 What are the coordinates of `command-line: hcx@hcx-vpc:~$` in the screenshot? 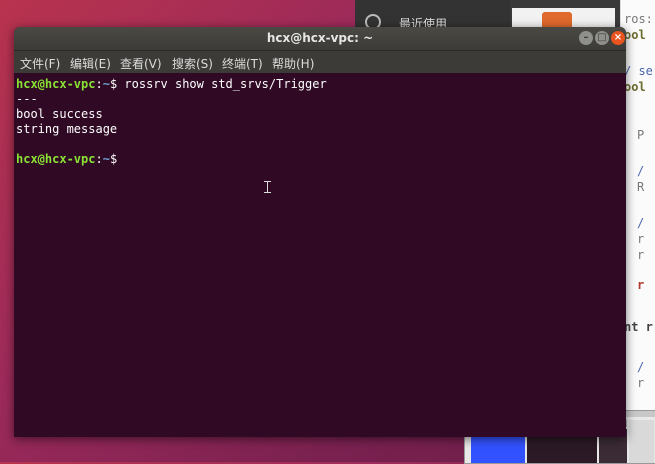 It's located at (321, 159).